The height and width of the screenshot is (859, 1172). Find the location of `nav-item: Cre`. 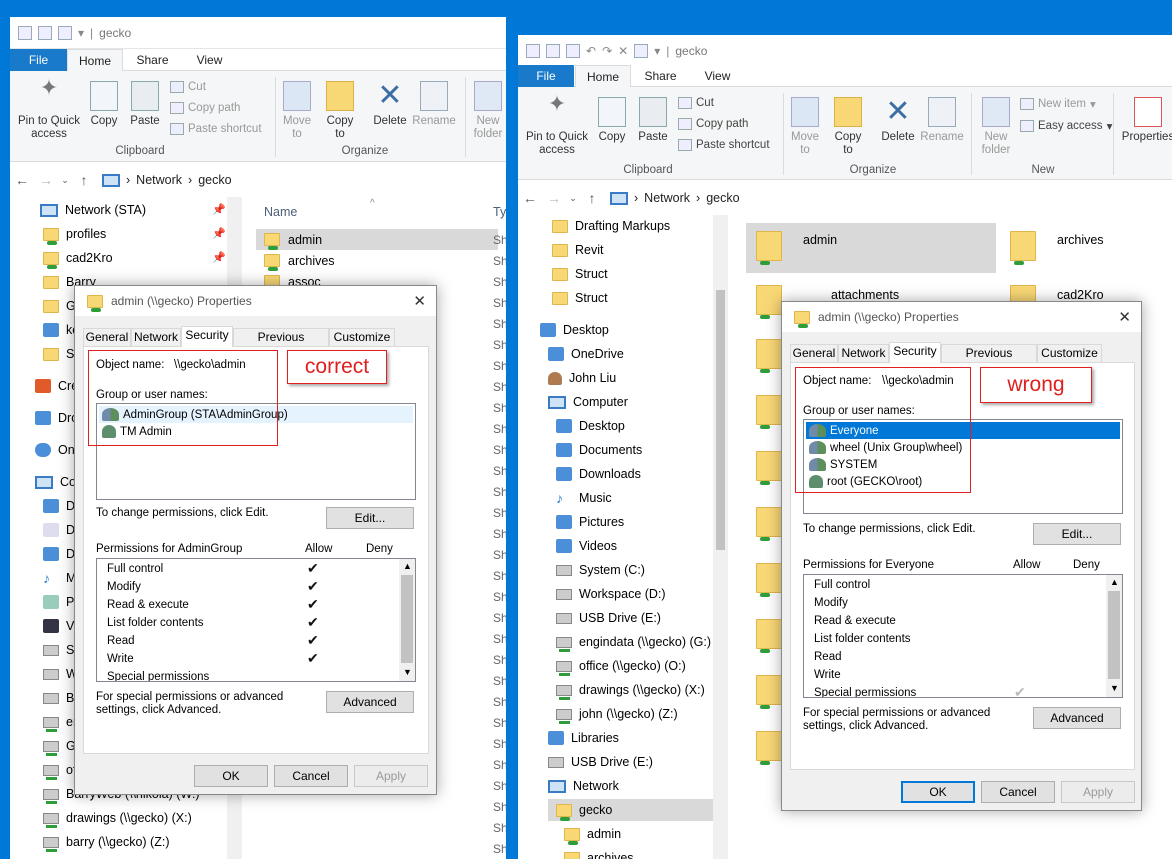

nav-item: Cre is located at coordinates (56, 386).